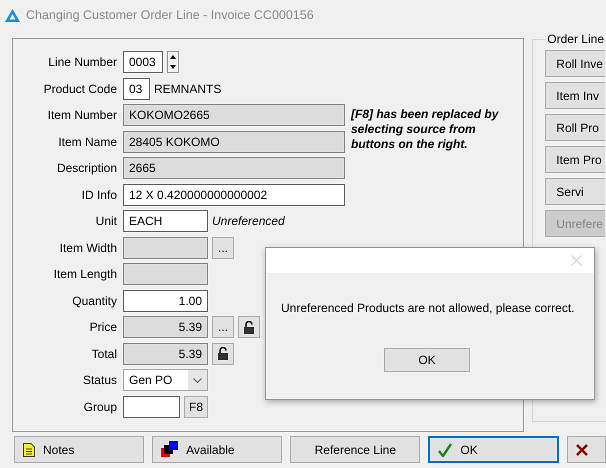 The height and width of the screenshot is (468, 606). Describe the element at coordinates (151, 407) in the screenshot. I see `input-field` at that location.